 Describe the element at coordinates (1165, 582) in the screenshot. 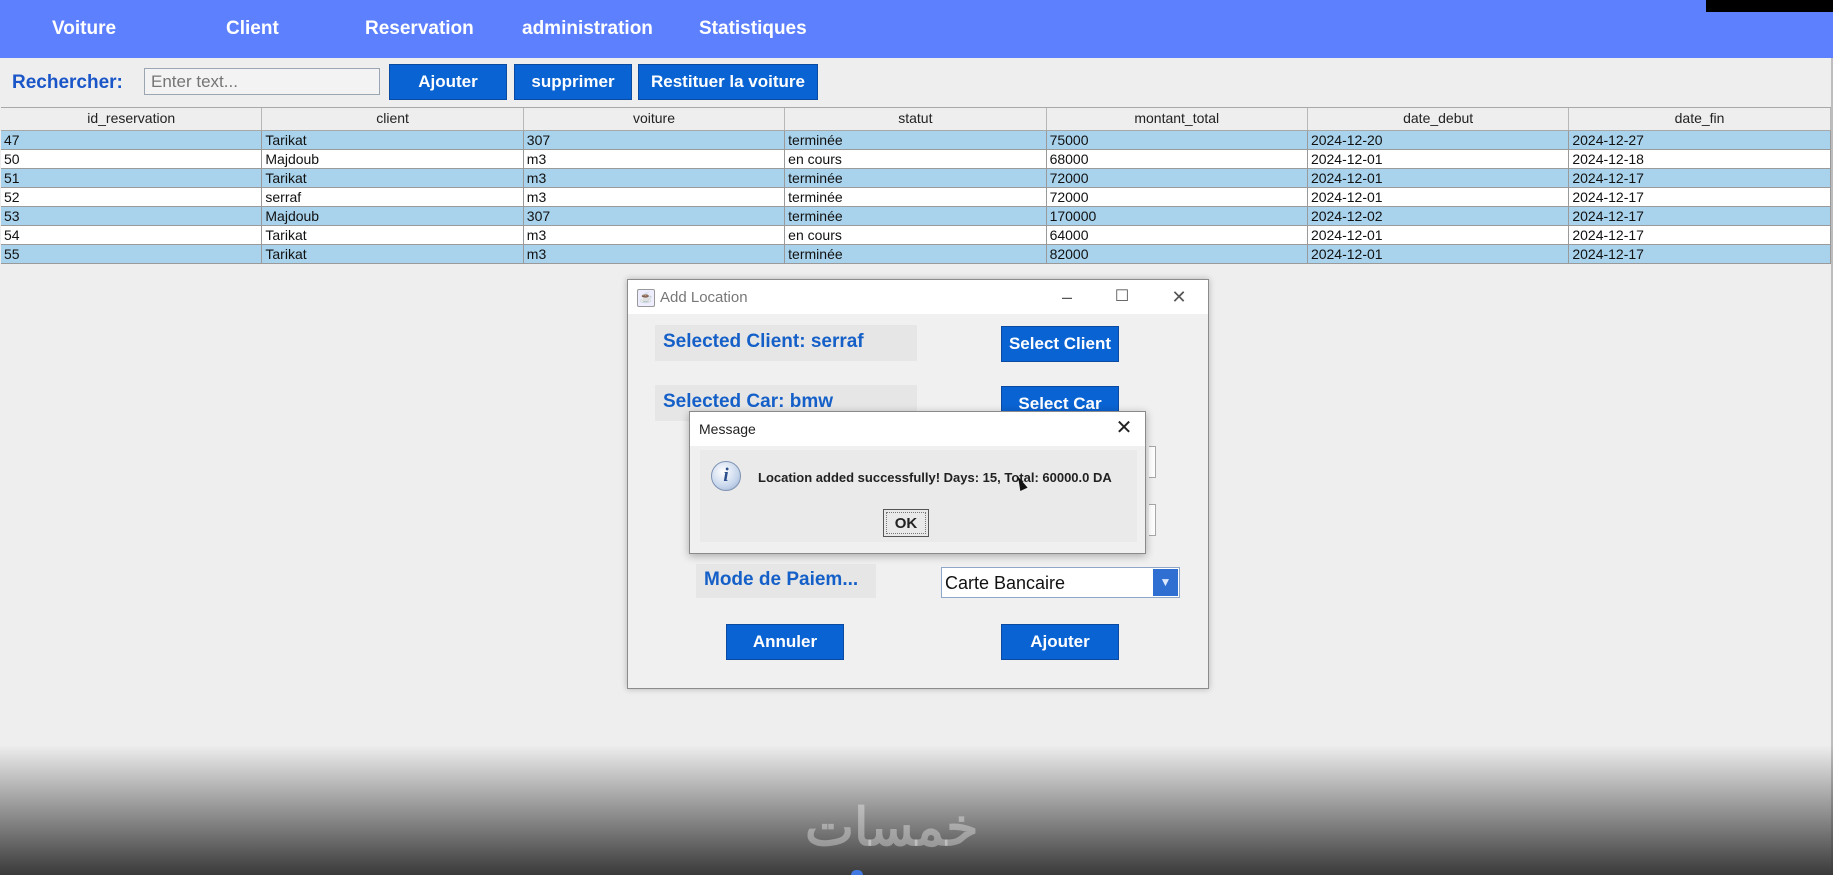

I see `chevron-down-icon: ▼` at that location.